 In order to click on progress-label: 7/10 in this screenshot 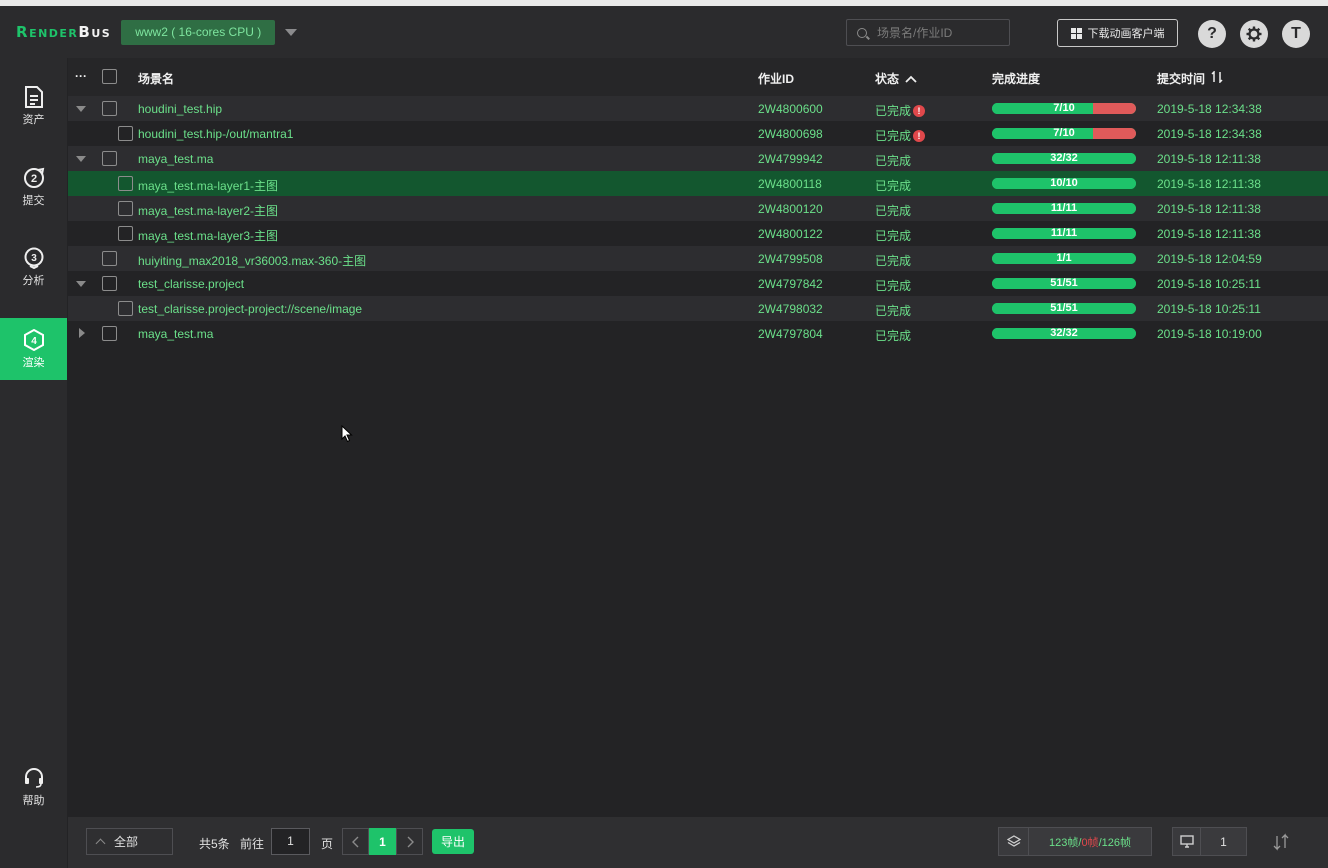, I will do `click(1064, 133)`.